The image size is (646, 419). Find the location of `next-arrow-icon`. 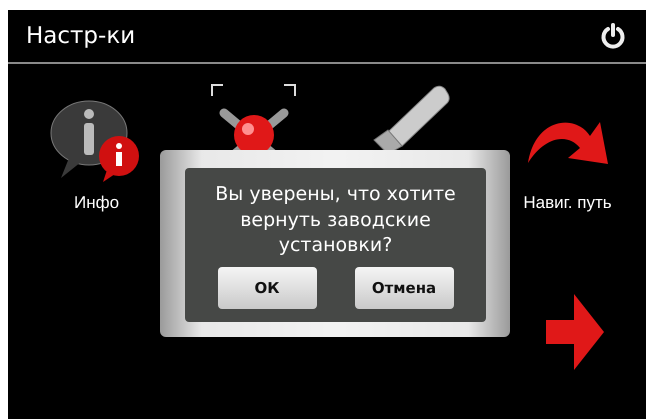

next-arrow-icon is located at coordinates (576, 332).